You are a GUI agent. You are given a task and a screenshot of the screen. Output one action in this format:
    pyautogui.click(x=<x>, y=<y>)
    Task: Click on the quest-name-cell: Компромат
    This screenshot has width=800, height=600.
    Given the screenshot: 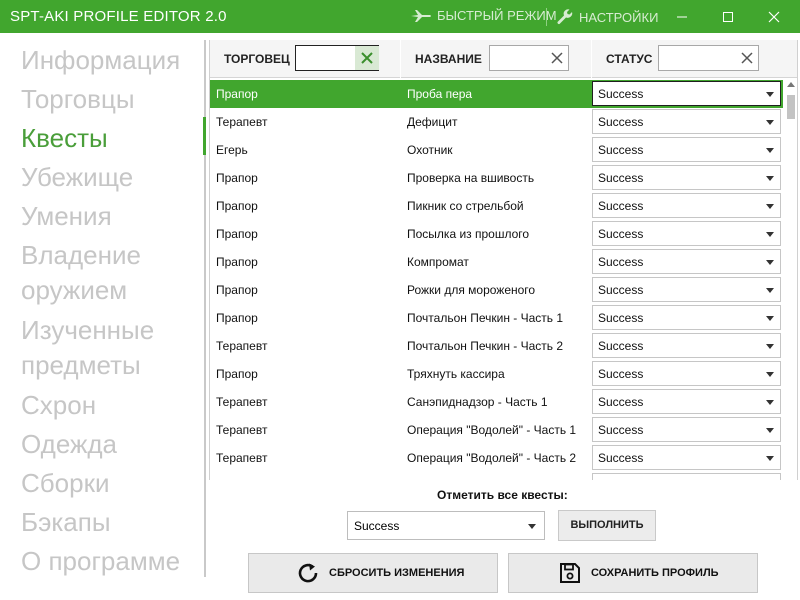 What is the action you would take?
    pyautogui.click(x=438, y=262)
    